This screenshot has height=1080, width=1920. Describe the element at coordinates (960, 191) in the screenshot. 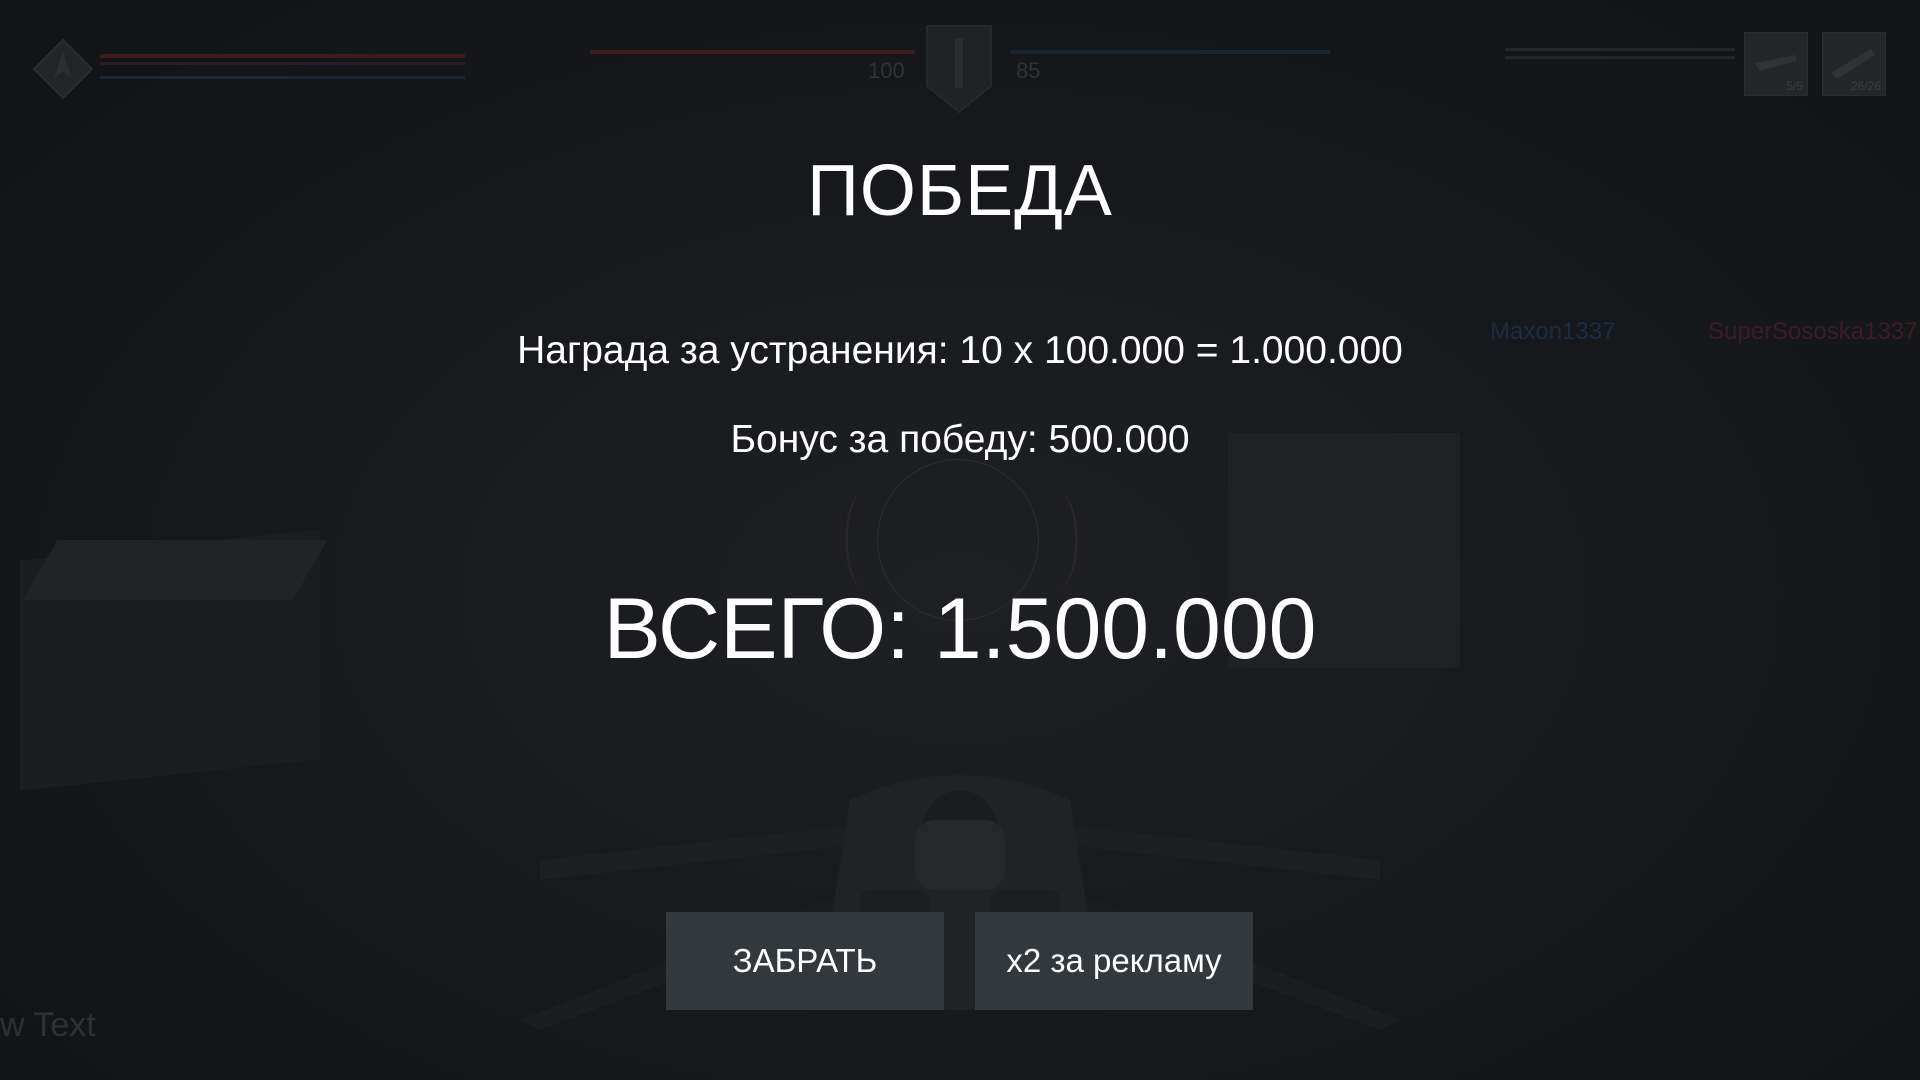

I see `victory-title: ПОБЕДА` at that location.